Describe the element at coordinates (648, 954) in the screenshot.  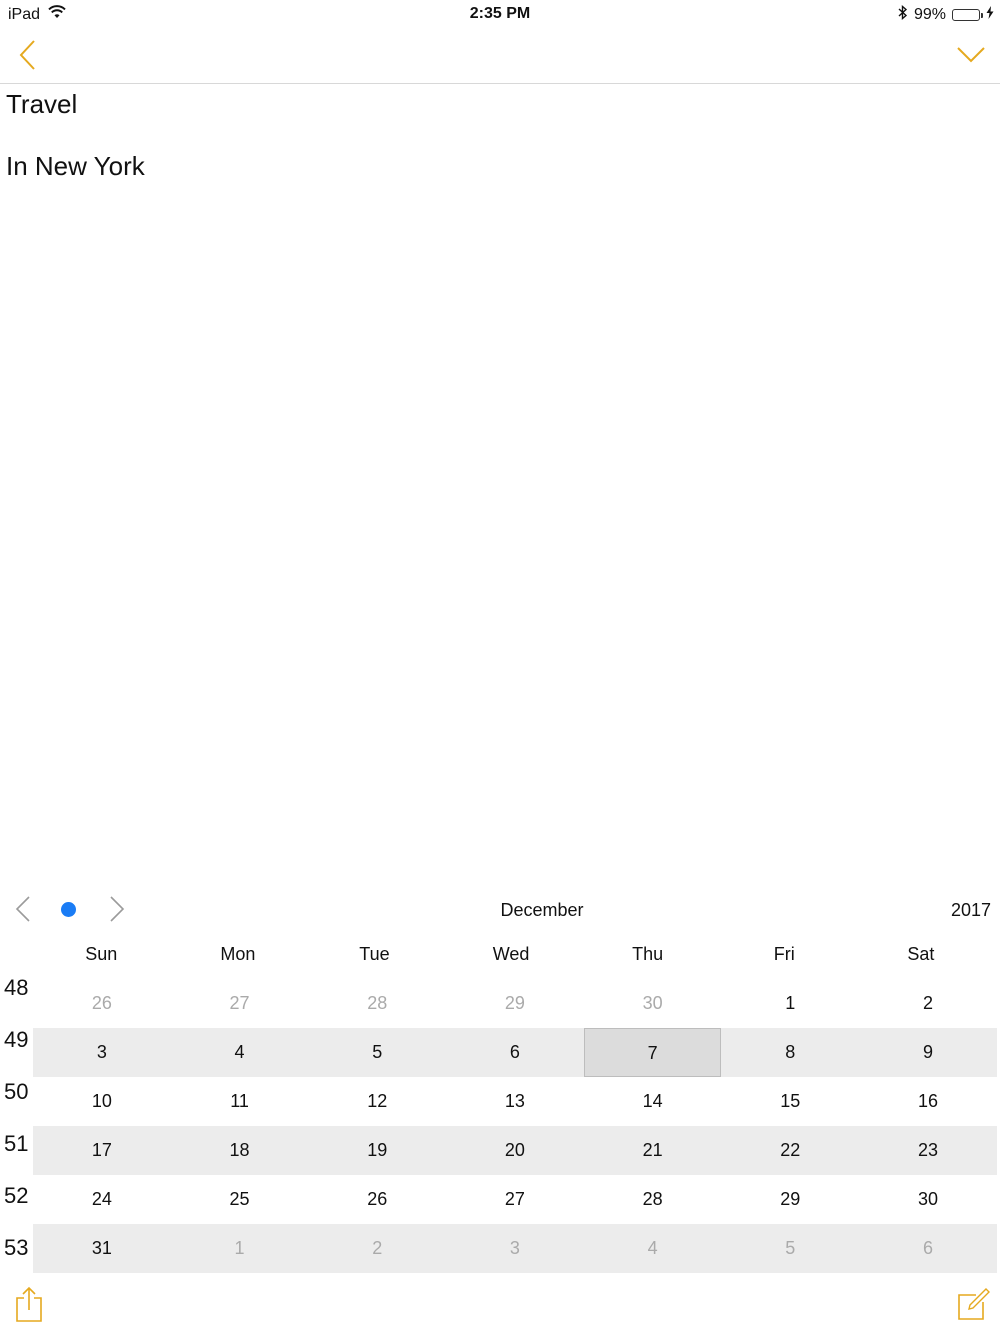
I see `weekday-label: Thu` at that location.